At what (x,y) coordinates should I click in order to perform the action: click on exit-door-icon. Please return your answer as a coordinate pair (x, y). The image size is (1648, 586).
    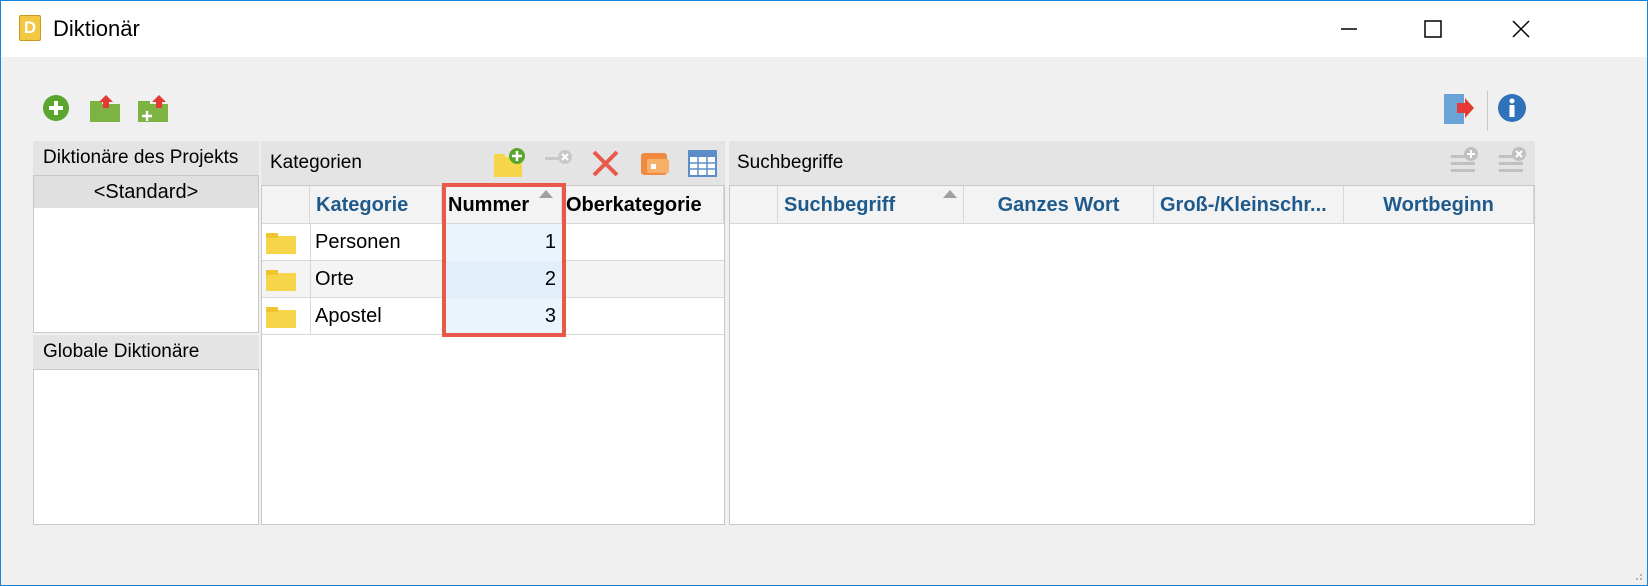
    Looking at the image, I should click on (1459, 109).